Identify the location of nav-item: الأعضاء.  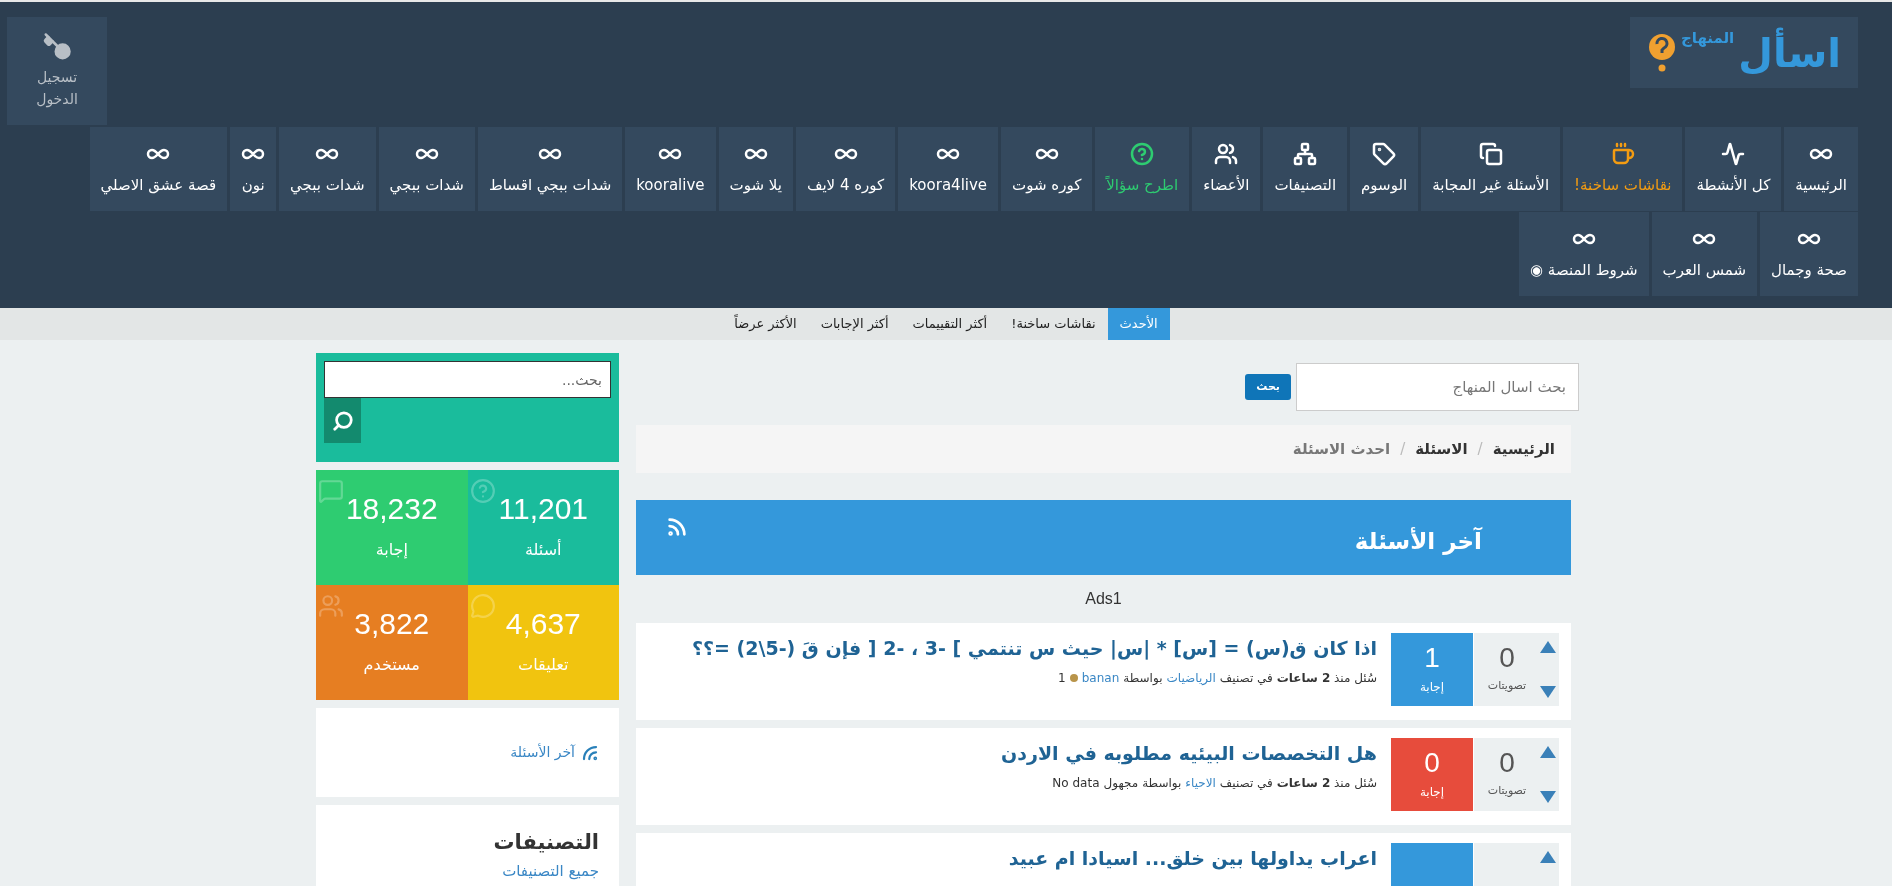
(1226, 169).